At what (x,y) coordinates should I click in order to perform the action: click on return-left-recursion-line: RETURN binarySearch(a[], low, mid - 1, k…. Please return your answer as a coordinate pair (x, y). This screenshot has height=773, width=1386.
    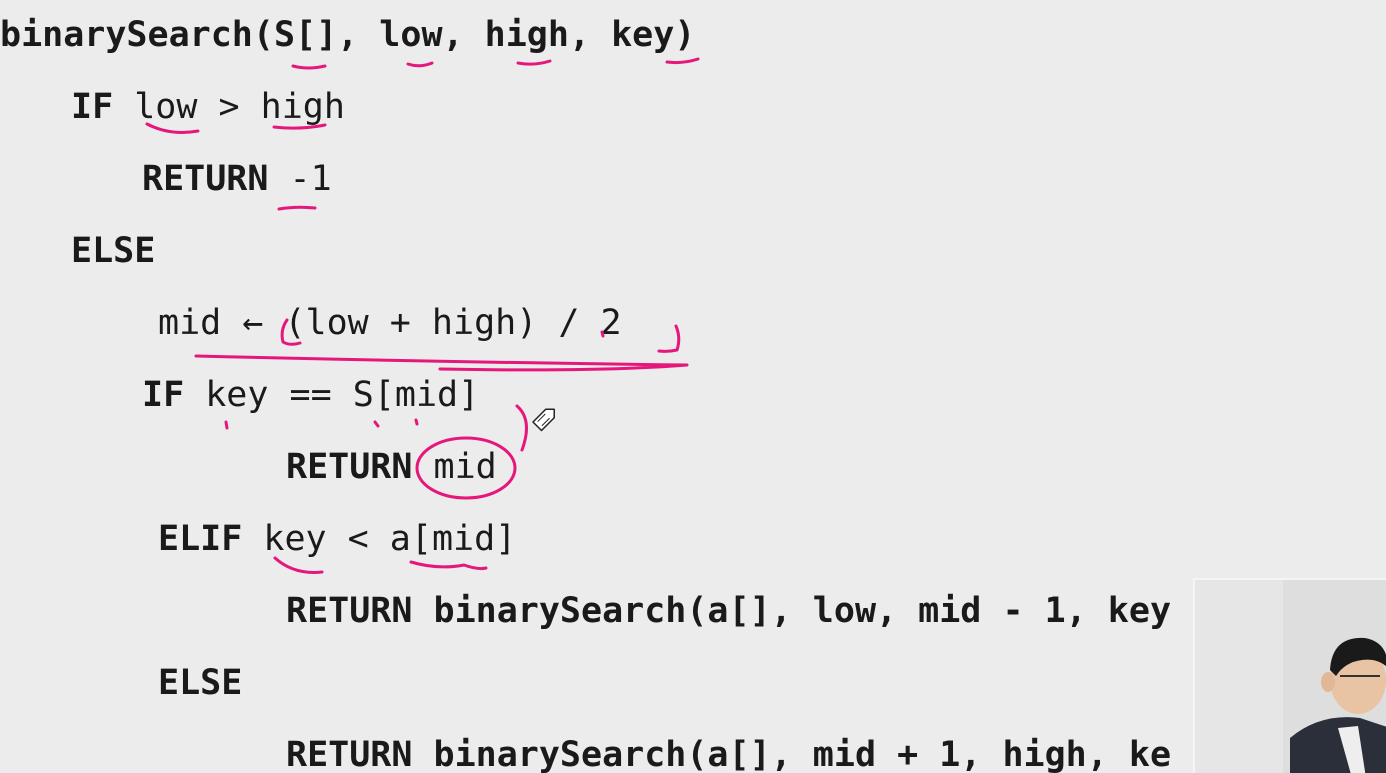
    Looking at the image, I should click on (729, 611).